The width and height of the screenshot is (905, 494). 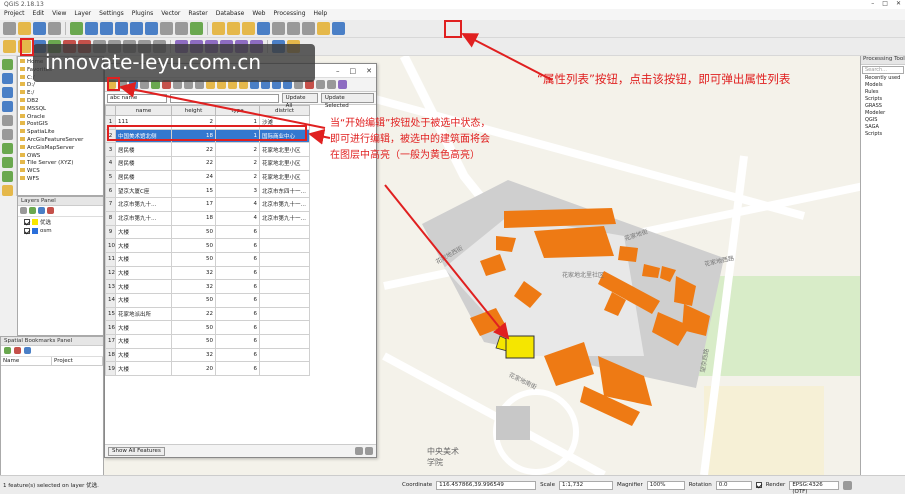 I want to click on render-checkbox, so click(x=758, y=485).